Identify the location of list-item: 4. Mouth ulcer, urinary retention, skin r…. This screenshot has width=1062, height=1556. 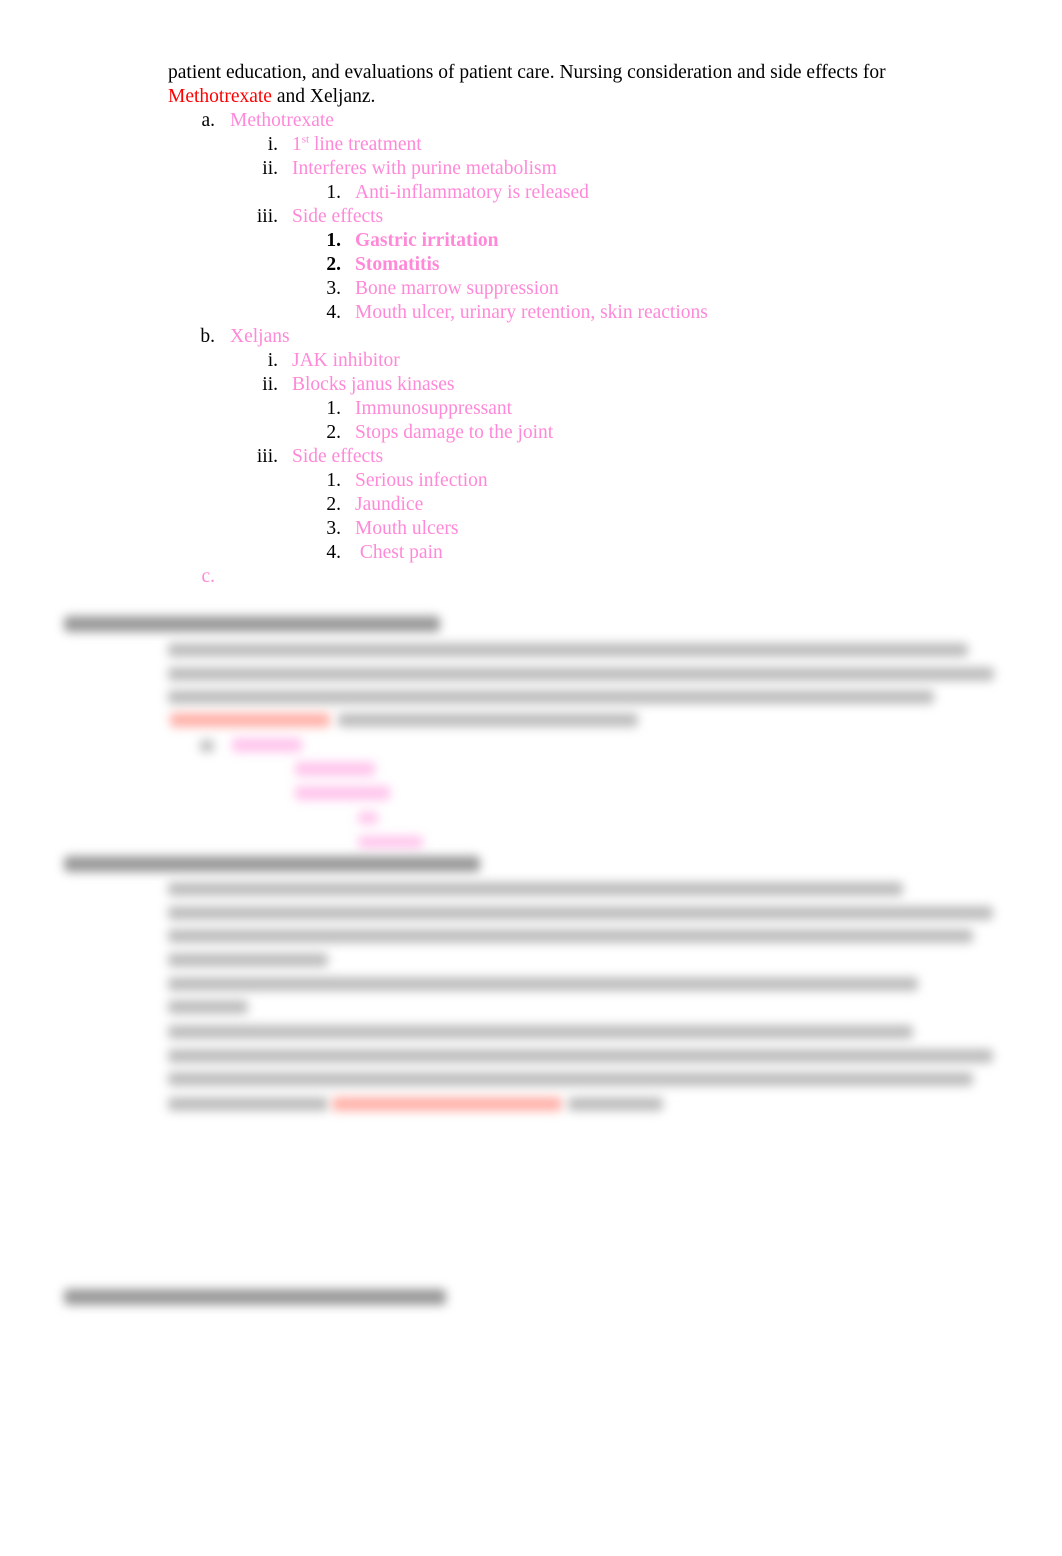
(531, 313).